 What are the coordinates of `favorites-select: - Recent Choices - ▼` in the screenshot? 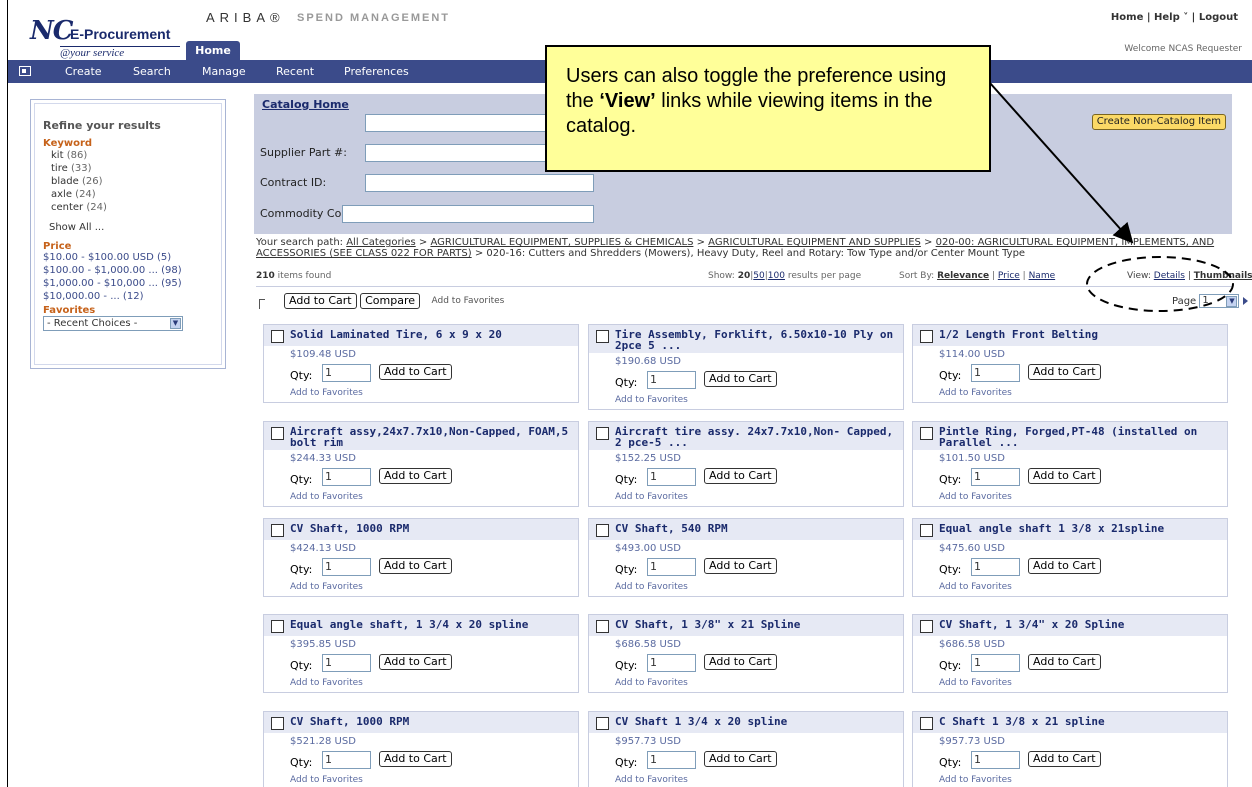 It's located at (113, 323).